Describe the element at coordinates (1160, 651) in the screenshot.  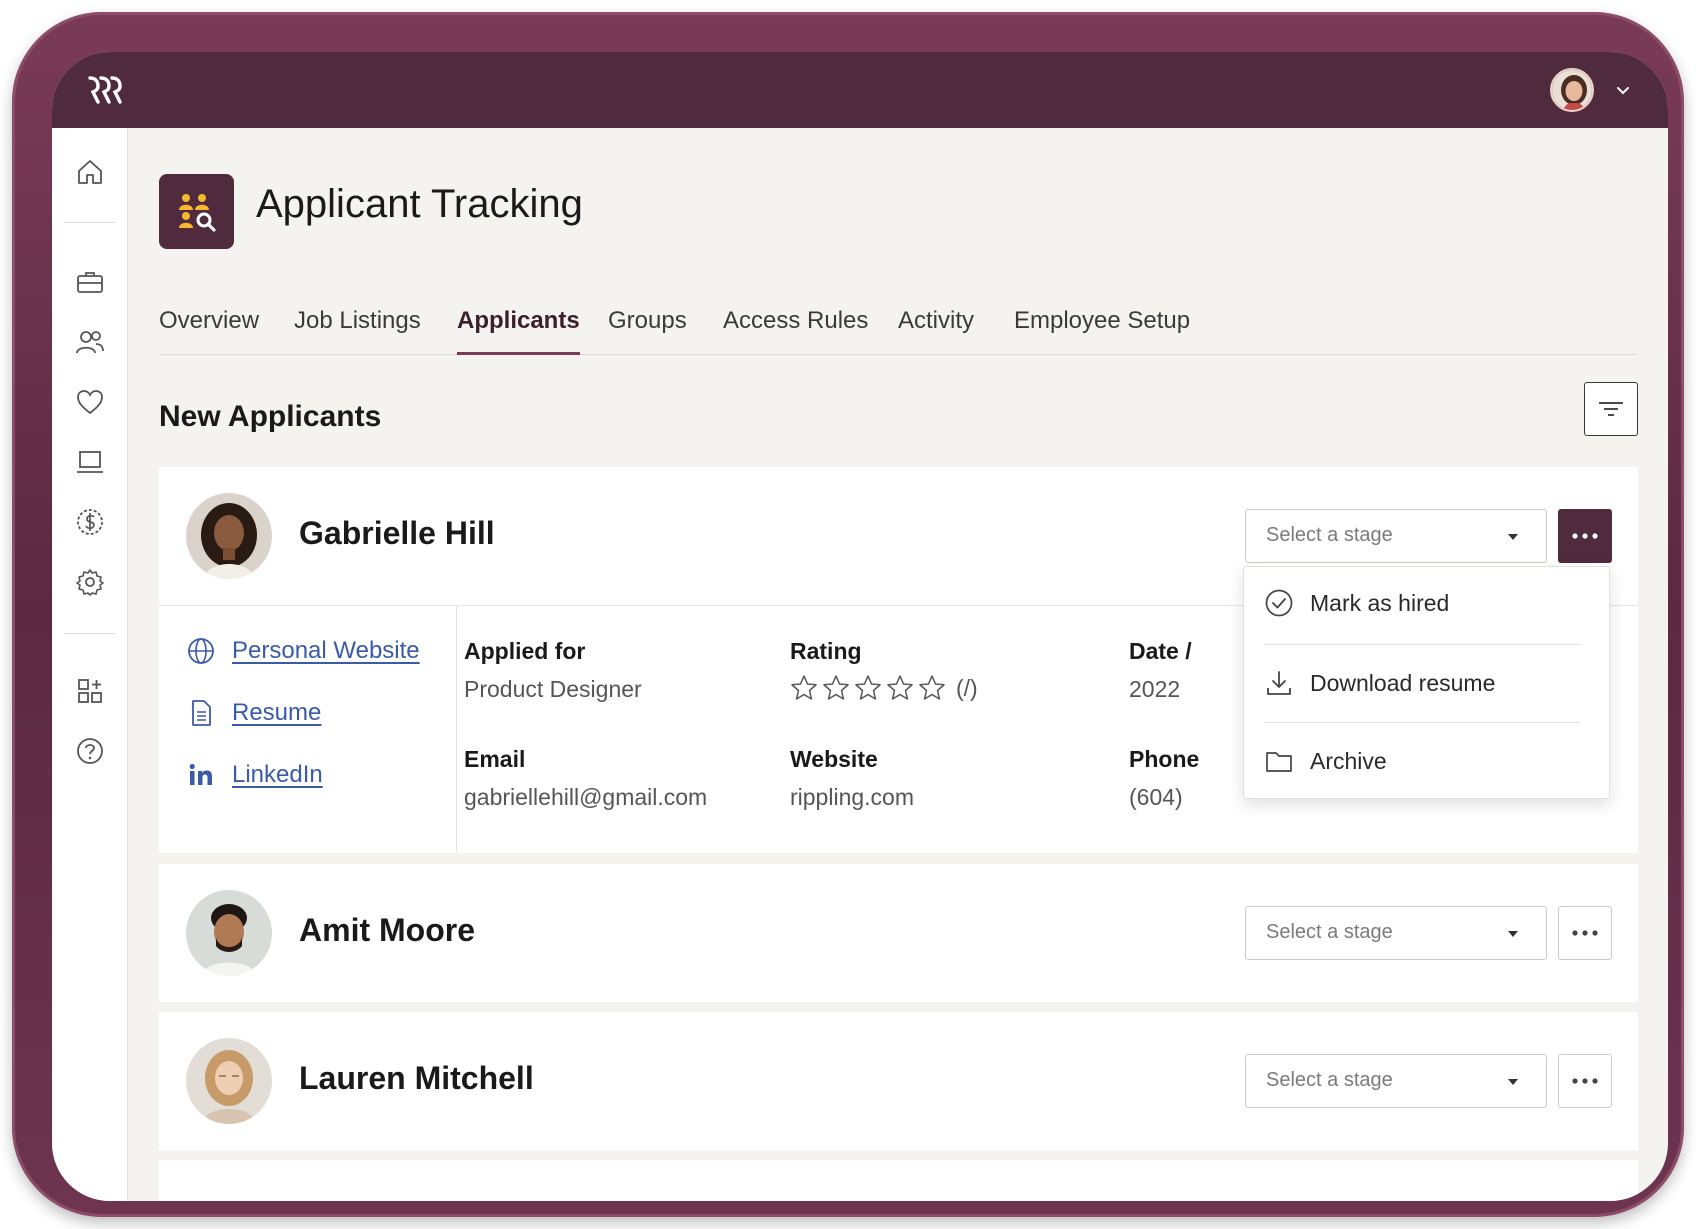
I see `date-label: Date /` at that location.